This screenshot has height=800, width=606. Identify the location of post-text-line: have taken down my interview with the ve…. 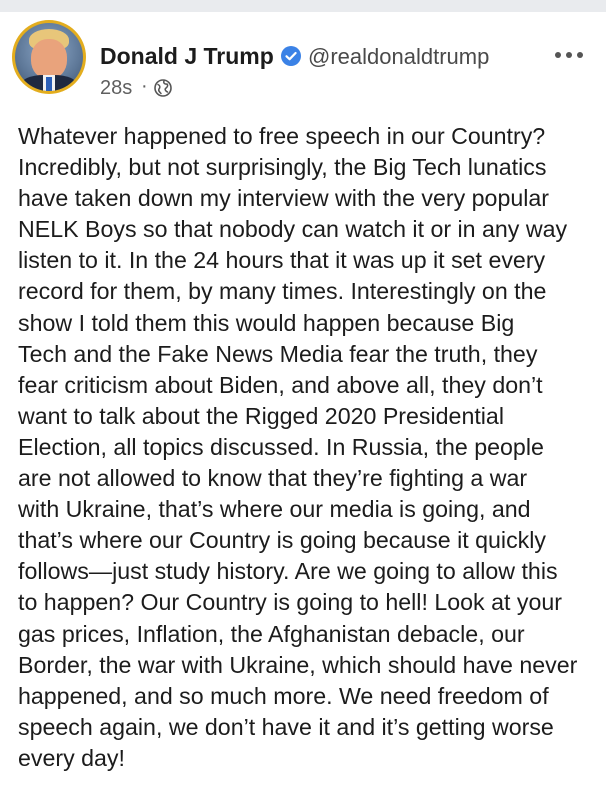
(284, 198).